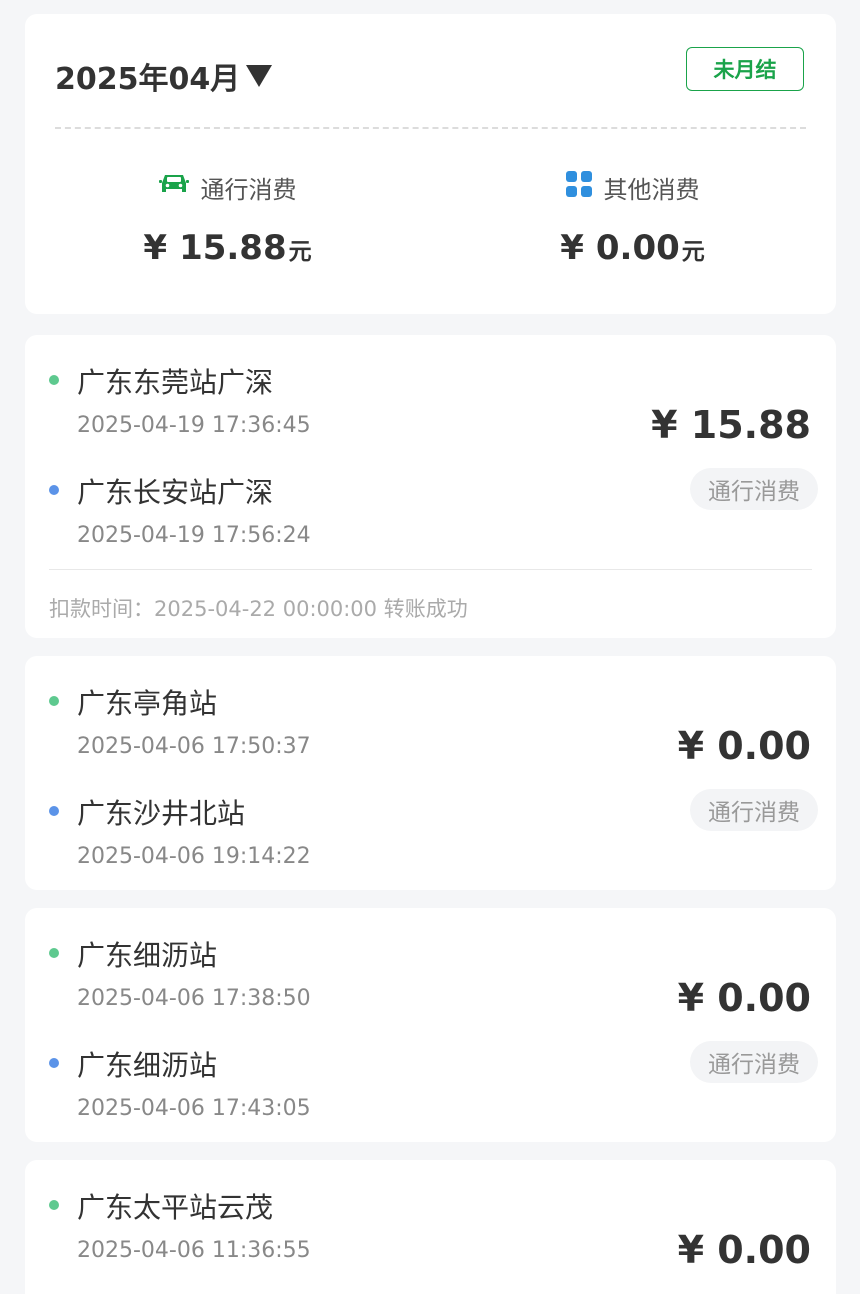 Image resolution: width=860 pixels, height=1294 pixels. I want to click on transaction-amount: ¥ 15.88, so click(731, 425).